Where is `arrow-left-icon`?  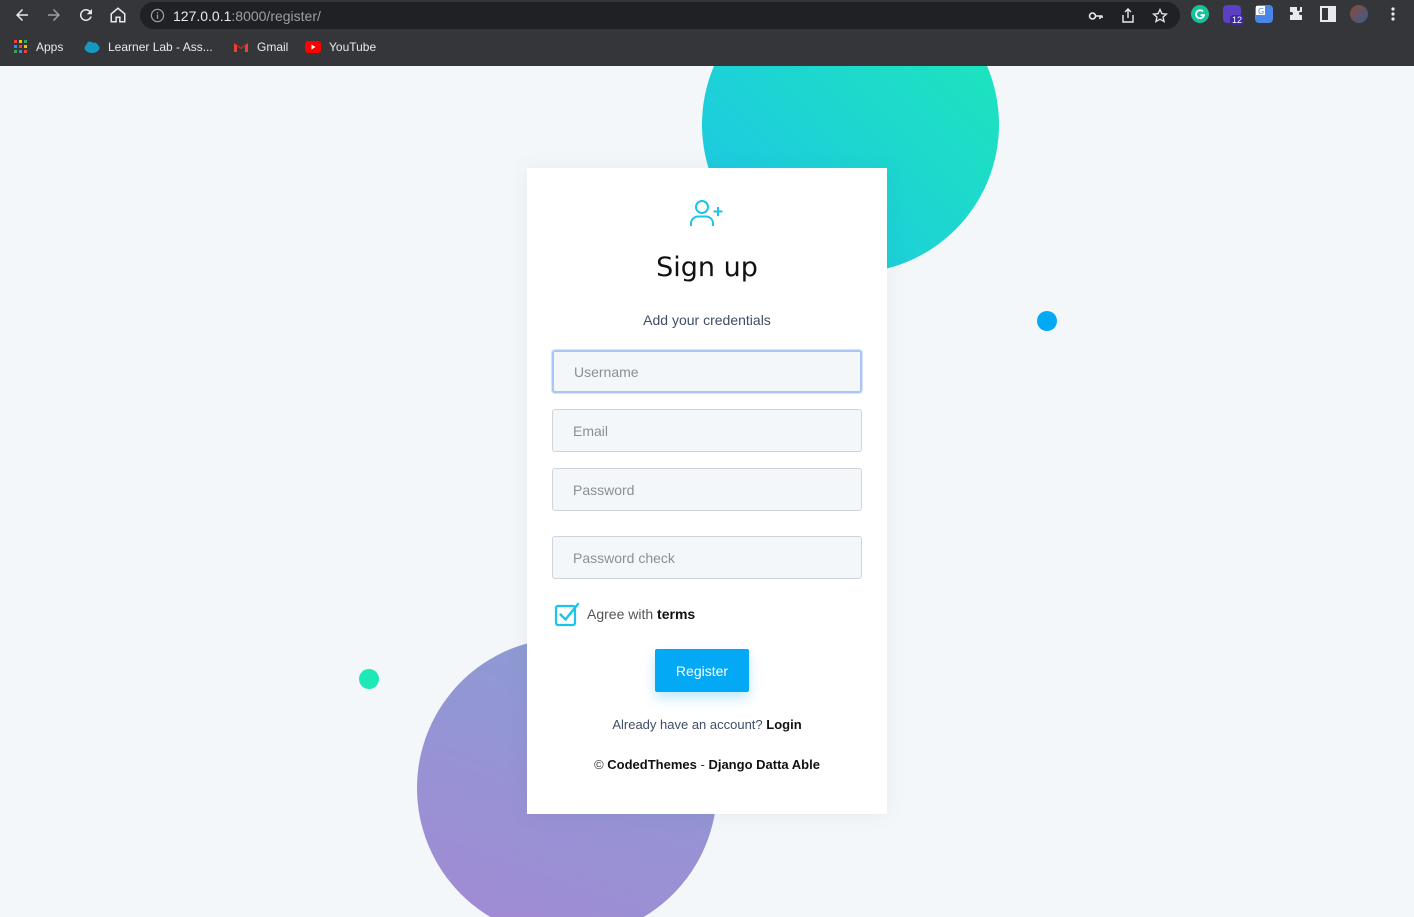 arrow-left-icon is located at coordinates (22, 15).